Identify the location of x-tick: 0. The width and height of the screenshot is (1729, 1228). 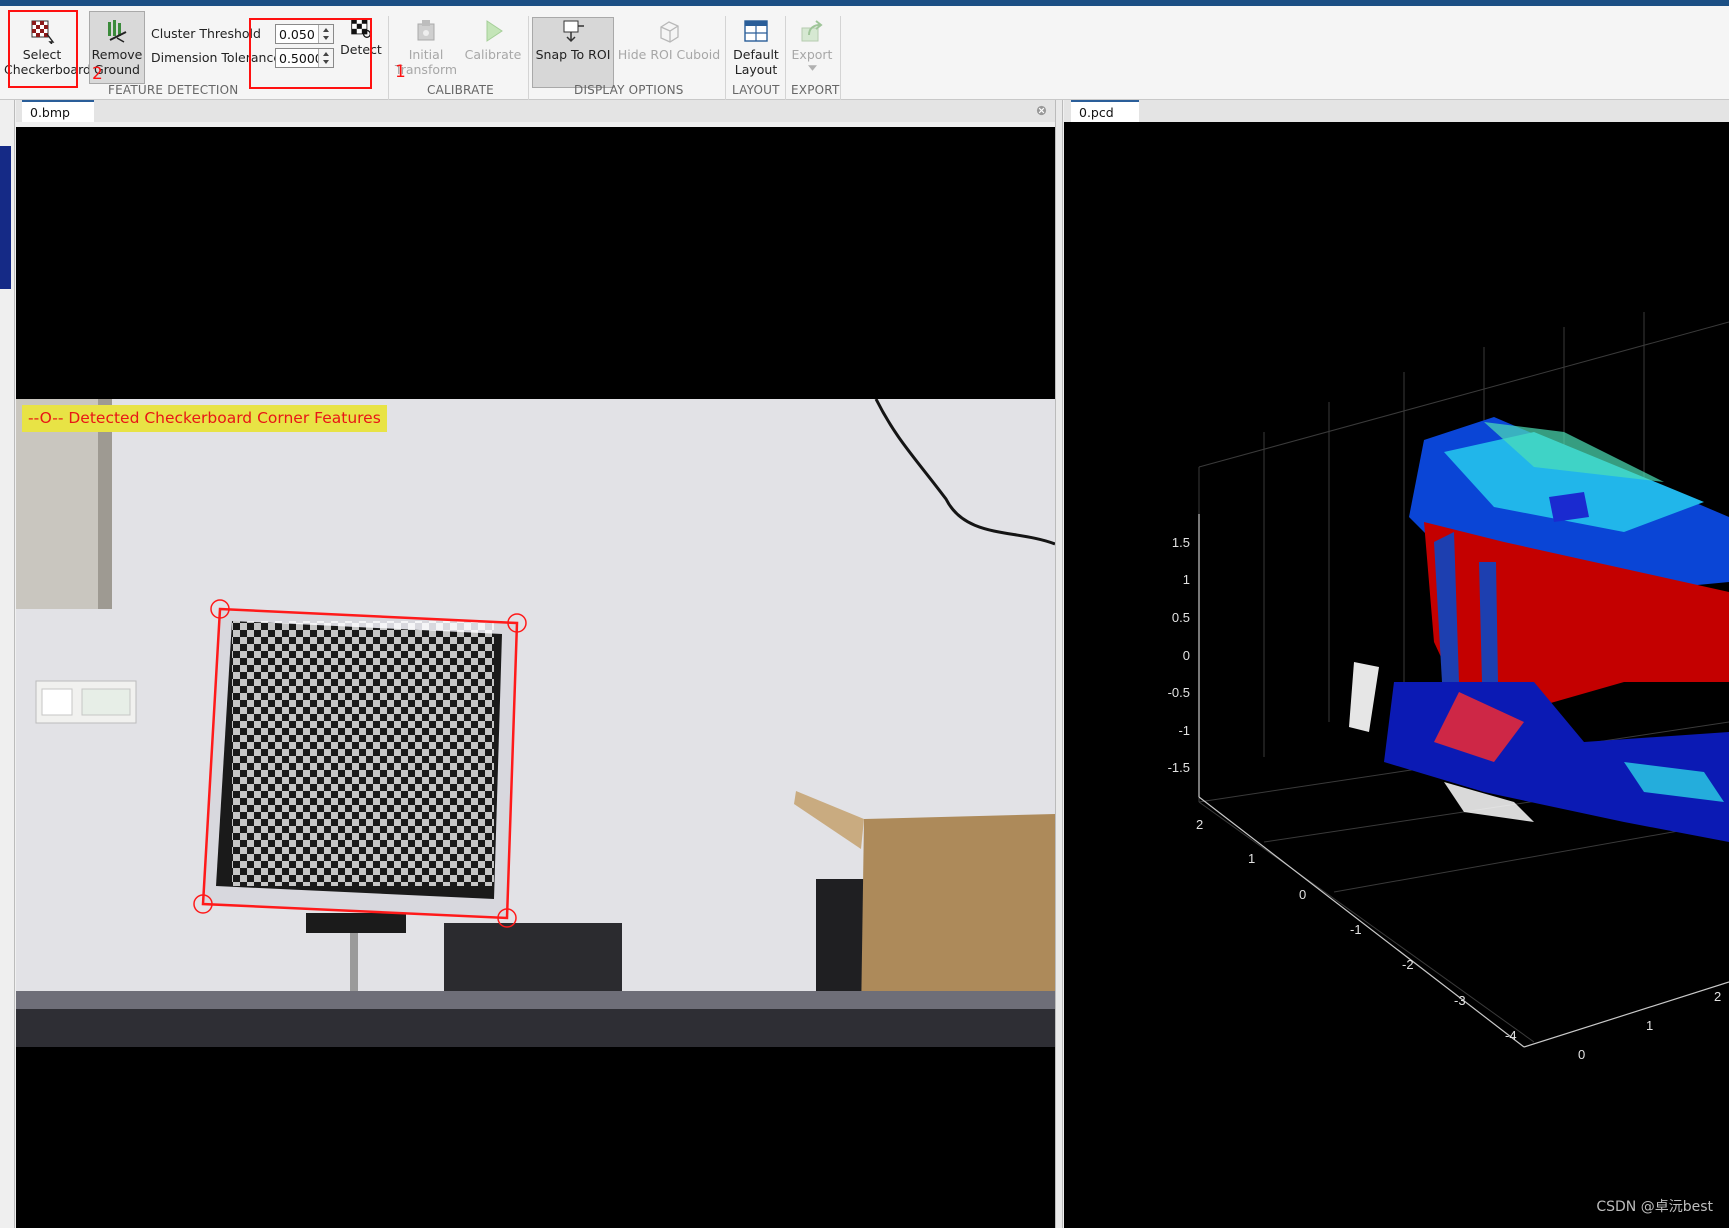
(1581, 1054).